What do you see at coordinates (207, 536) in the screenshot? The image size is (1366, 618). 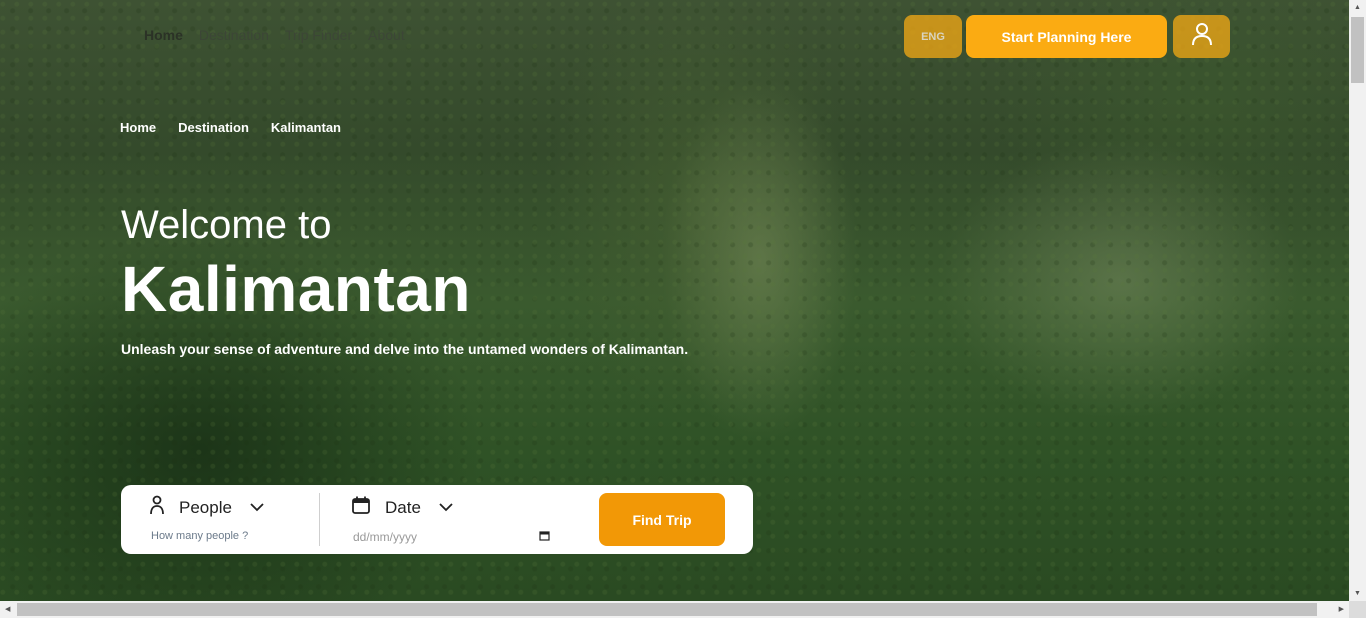 I see `people-input: How many people ?` at bounding box center [207, 536].